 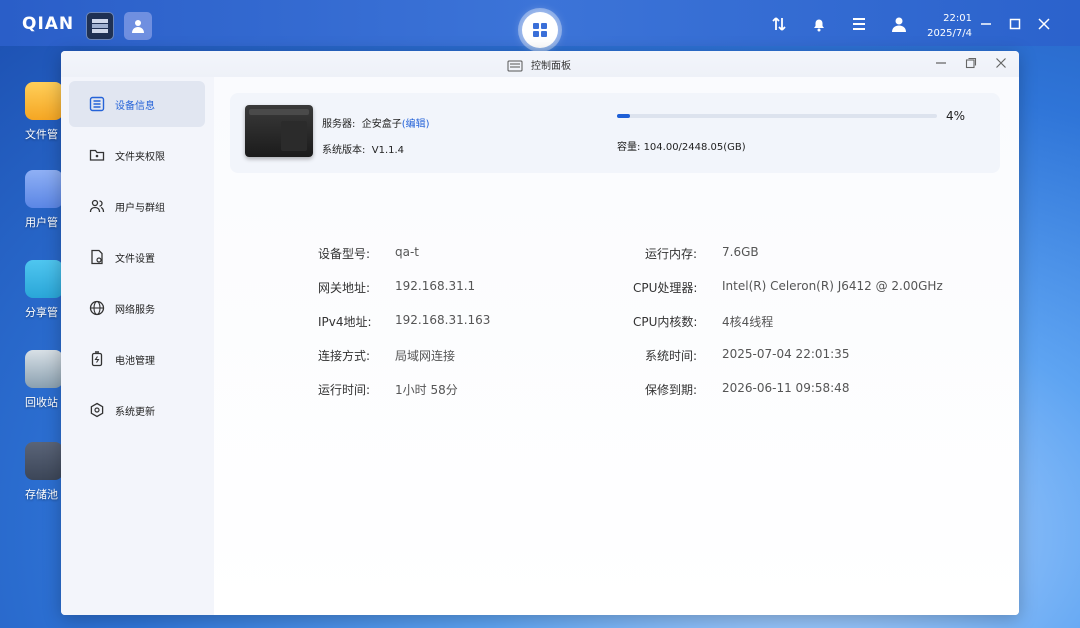 I want to click on sidebar-item-file-settings: 文件设置, so click(x=137, y=257).